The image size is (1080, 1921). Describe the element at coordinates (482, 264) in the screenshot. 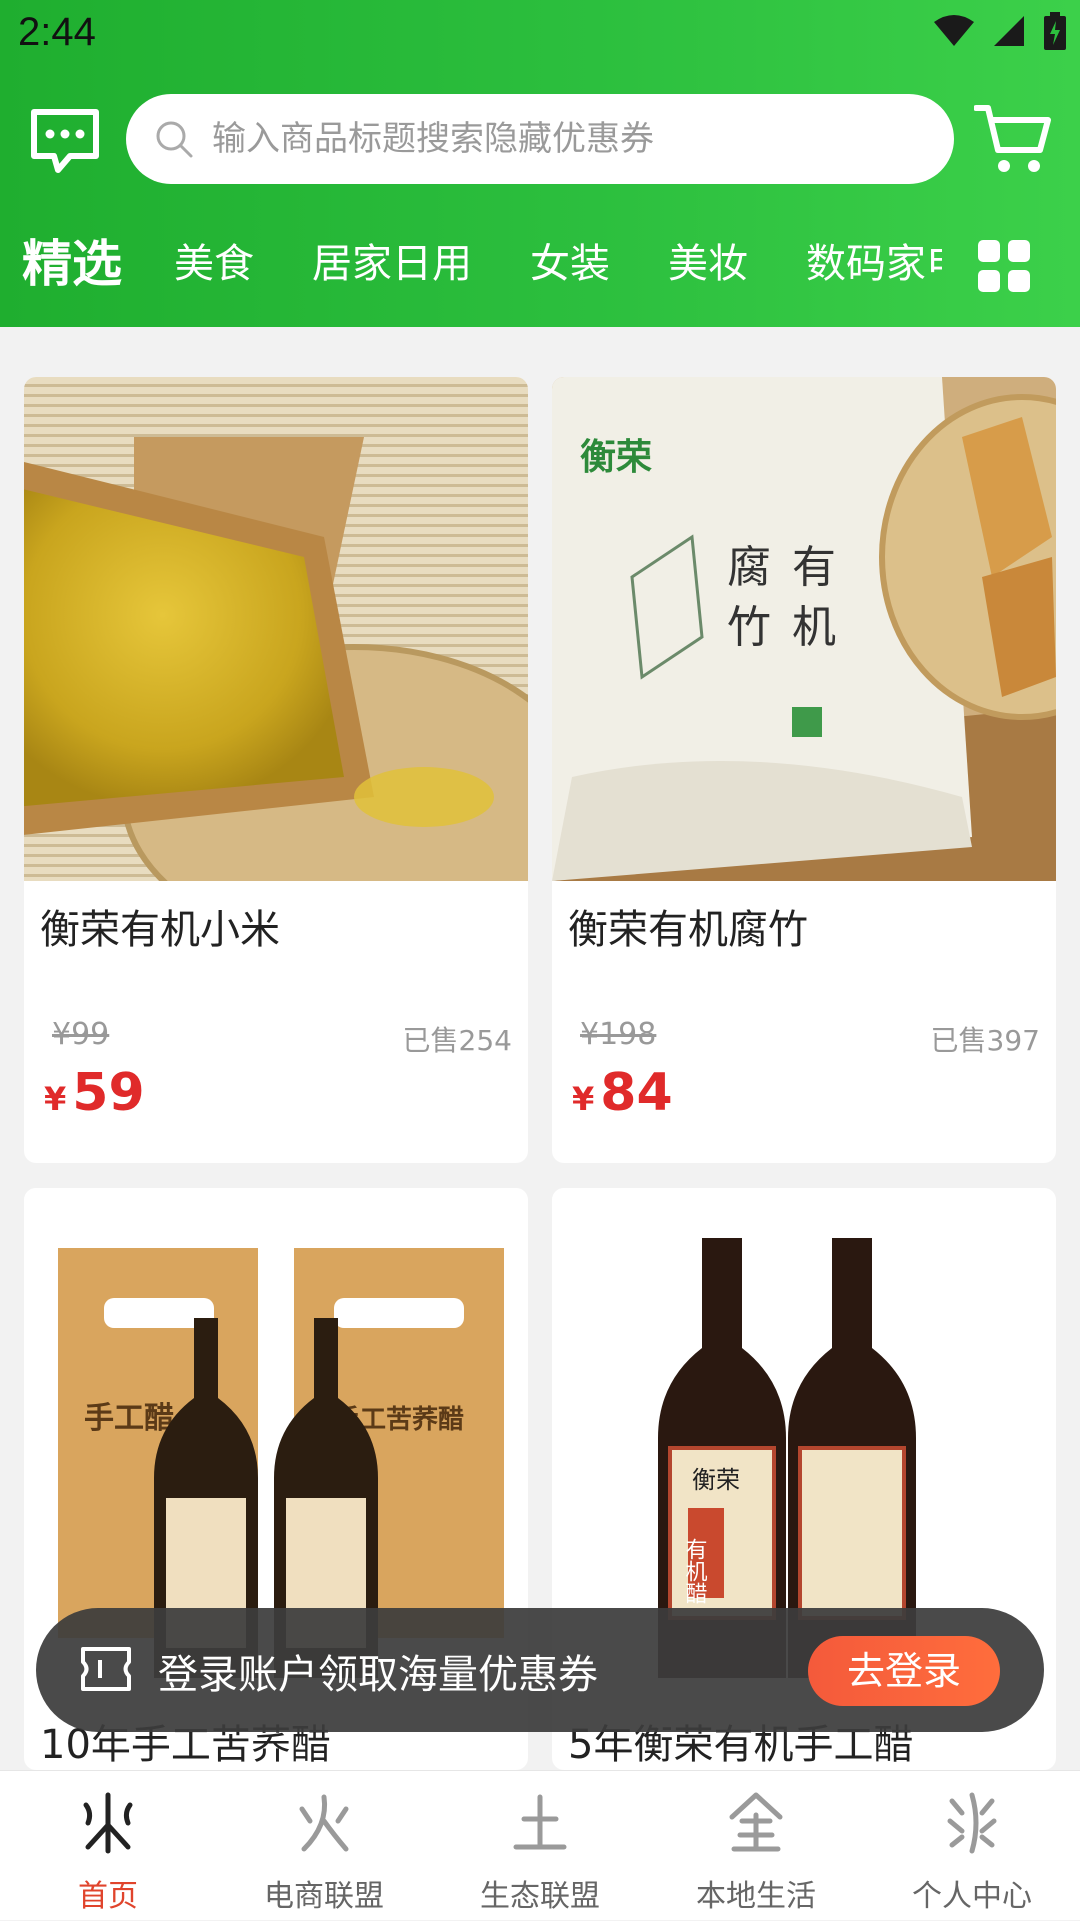

I see `category-tabs: 精选美食居家日用女装美妆数码家电` at that location.